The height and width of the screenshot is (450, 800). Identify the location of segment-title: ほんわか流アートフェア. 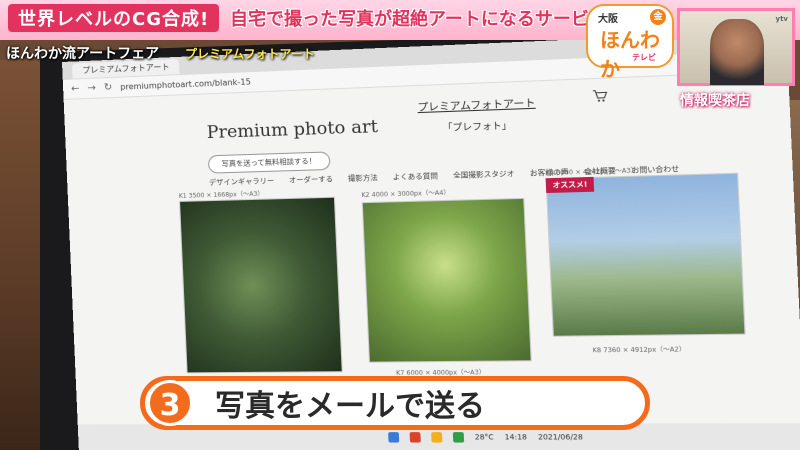
(83, 54).